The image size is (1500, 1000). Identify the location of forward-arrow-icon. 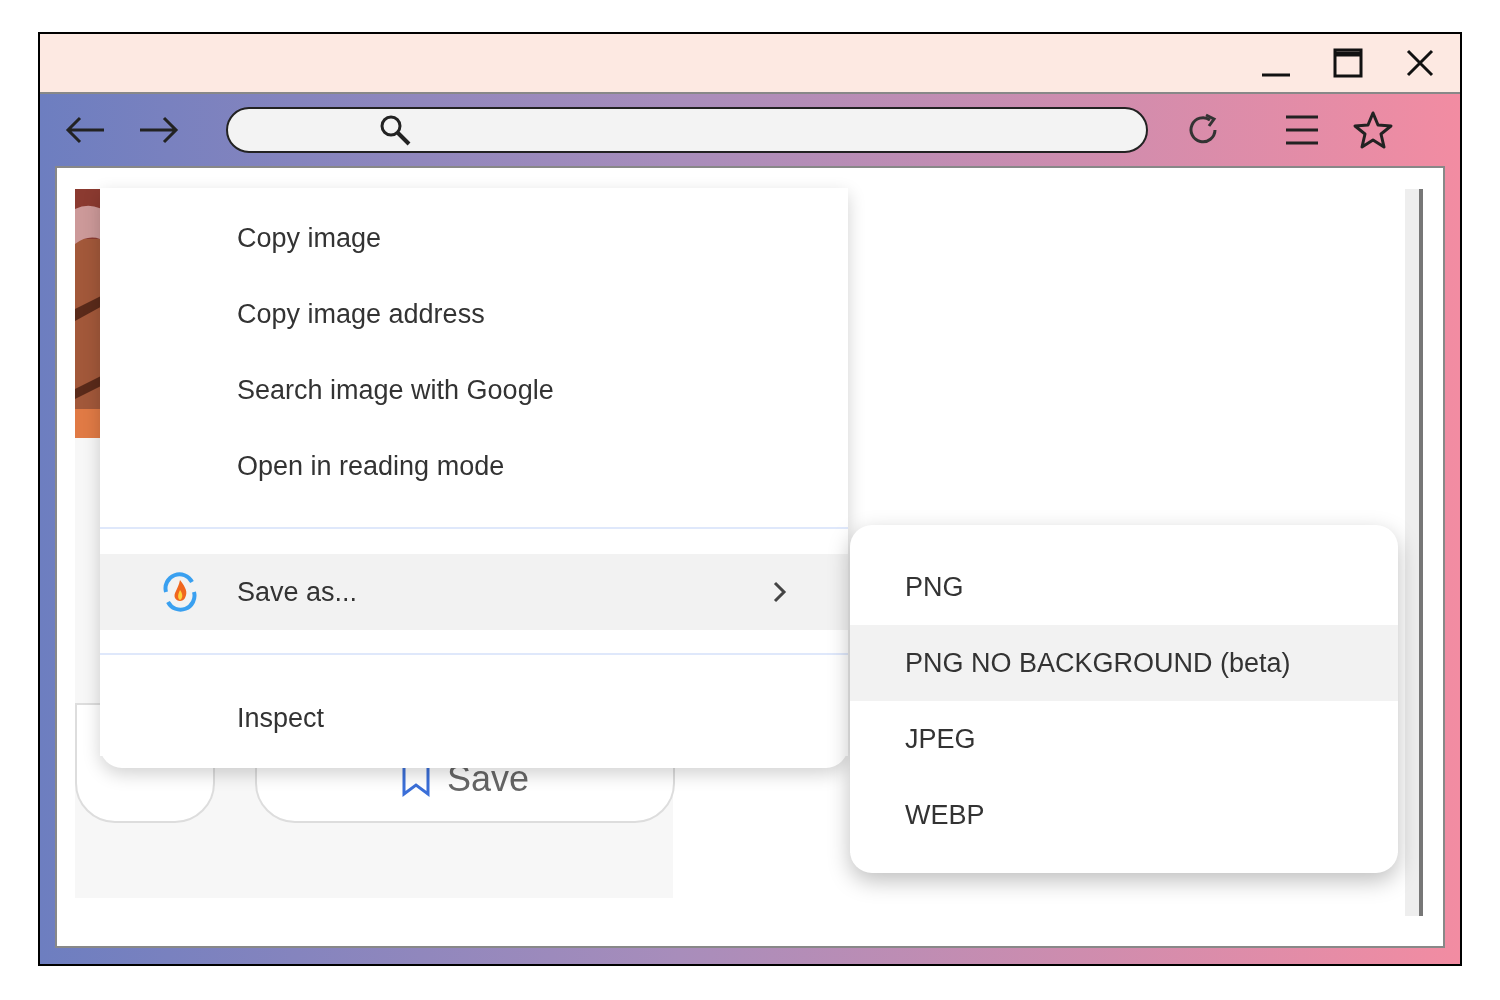
(159, 130).